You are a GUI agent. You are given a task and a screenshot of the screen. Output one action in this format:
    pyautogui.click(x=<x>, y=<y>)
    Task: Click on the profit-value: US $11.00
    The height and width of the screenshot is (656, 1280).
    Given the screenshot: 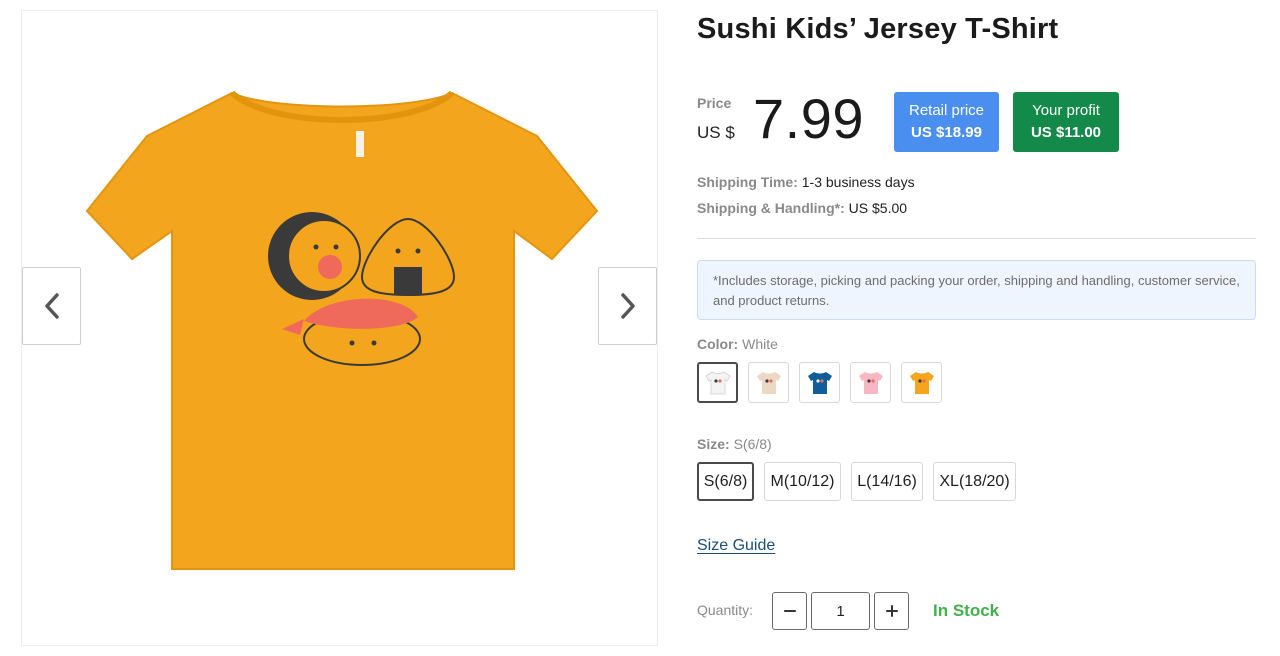 What is the action you would take?
    pyautogui.click(x=1066, y=132)
    